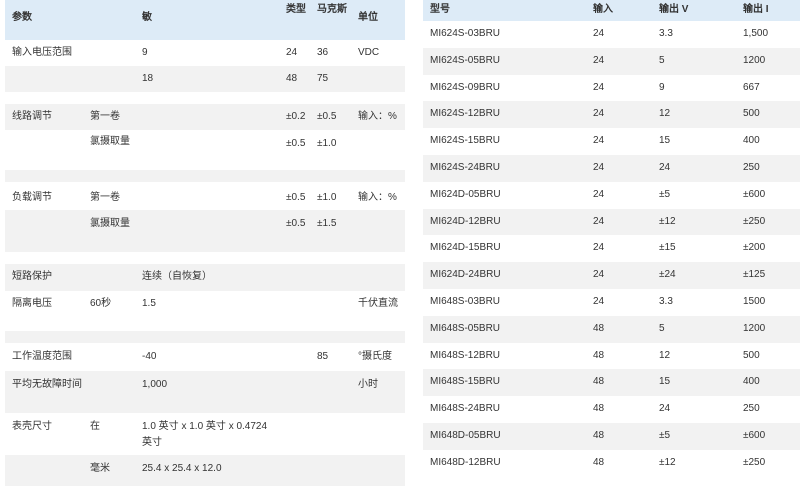 The width and height of the screenshot is (800, 487). I want to click on cell-cond: 在, so click(95, 426).